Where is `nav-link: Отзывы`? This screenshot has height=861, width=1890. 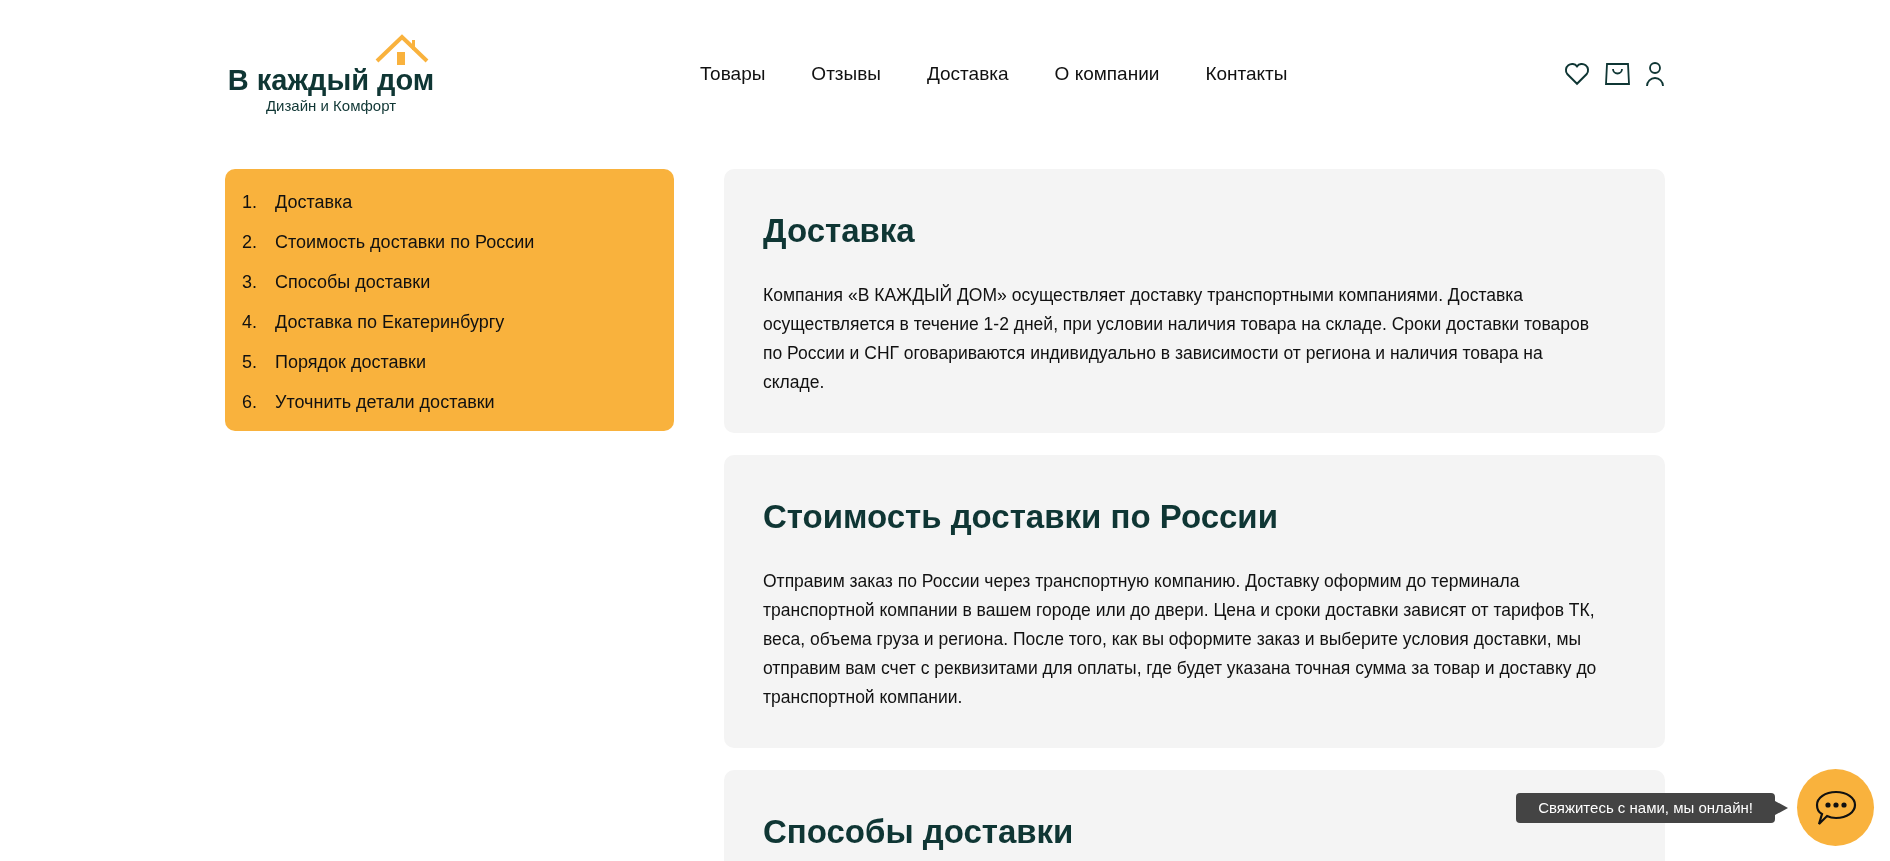 nav-link: Отзывы is located at coordinates (846, 74).